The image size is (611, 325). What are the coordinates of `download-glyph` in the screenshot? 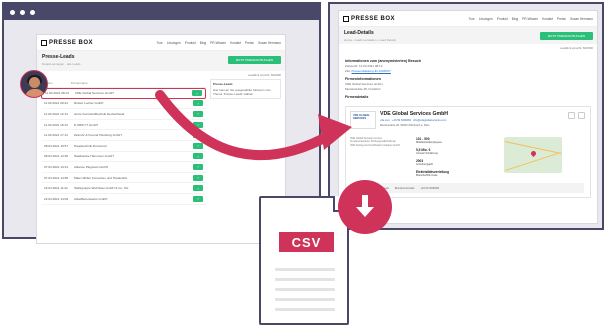 It's located at (365, 206).